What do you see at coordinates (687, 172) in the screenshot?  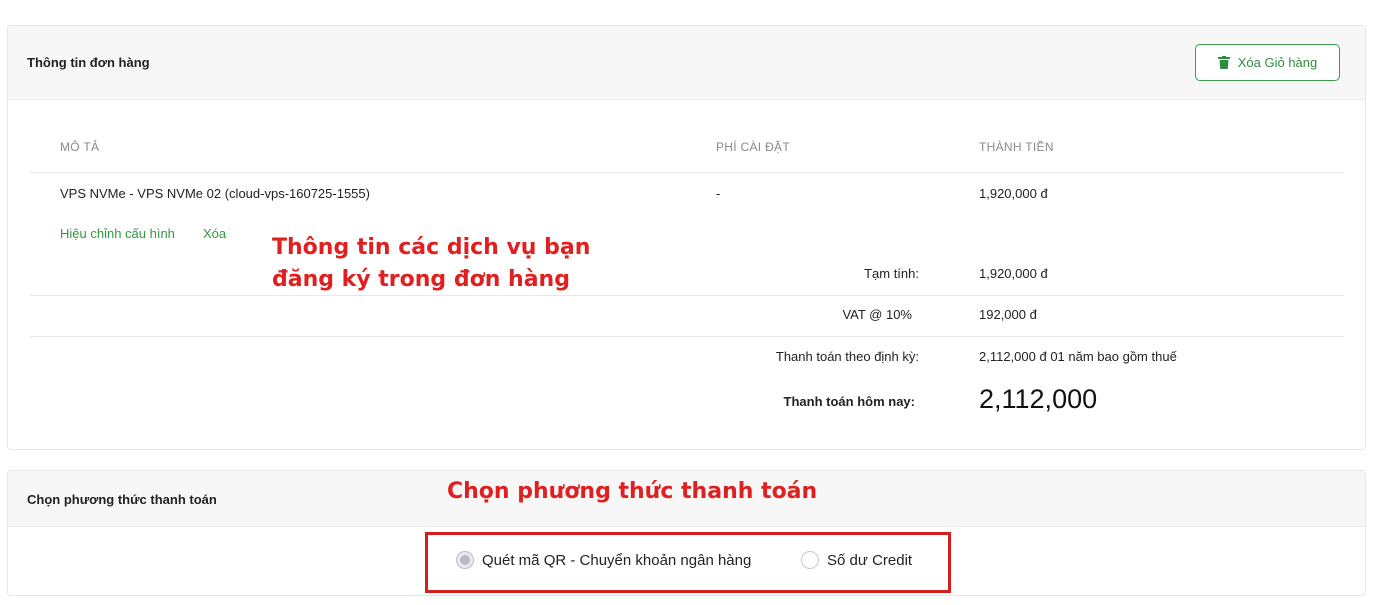 I see `header-divider` at bounding box center [687, 172].